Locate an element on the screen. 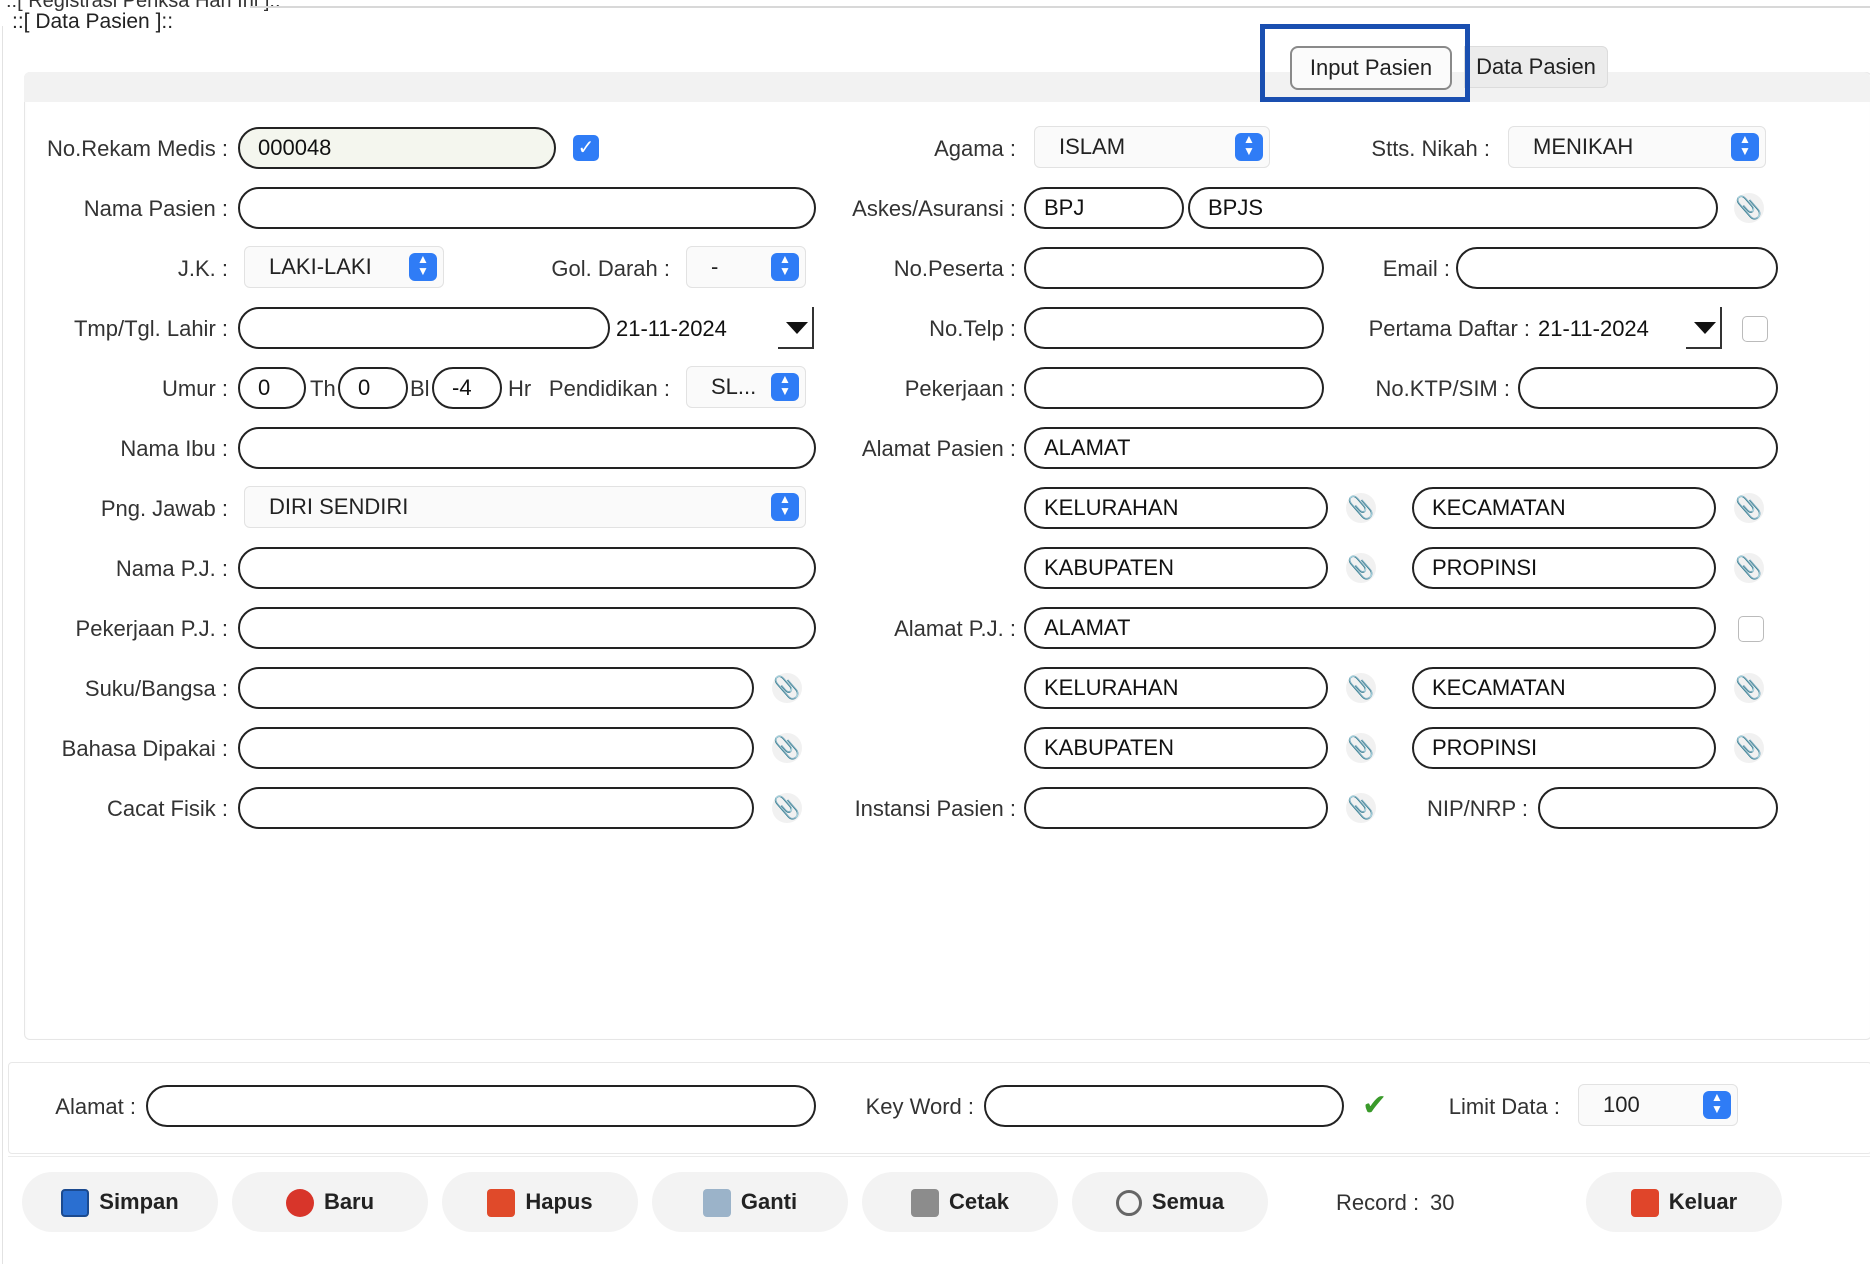 The width and height of the screenshot is (1870, 1265). pekerjaan-pj-input is located at coordinates (527, 628).